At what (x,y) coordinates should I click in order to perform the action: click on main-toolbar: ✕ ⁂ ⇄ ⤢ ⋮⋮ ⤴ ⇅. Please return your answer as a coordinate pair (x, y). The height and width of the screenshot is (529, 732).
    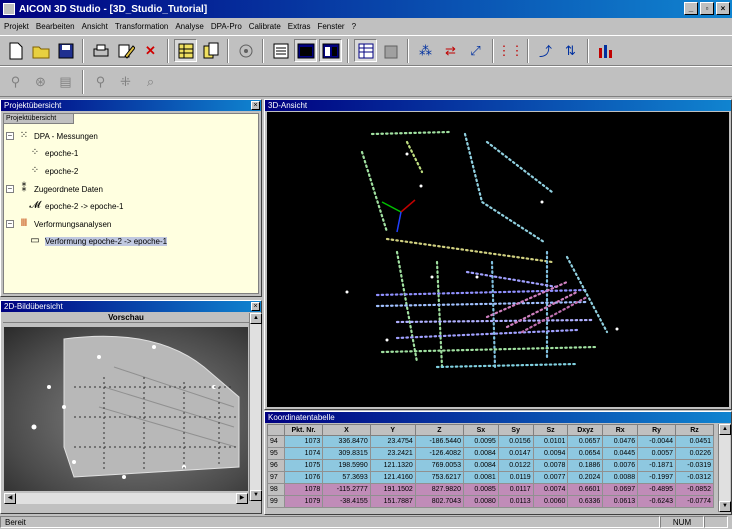
    Looking at the image, I should click on (366, 50).